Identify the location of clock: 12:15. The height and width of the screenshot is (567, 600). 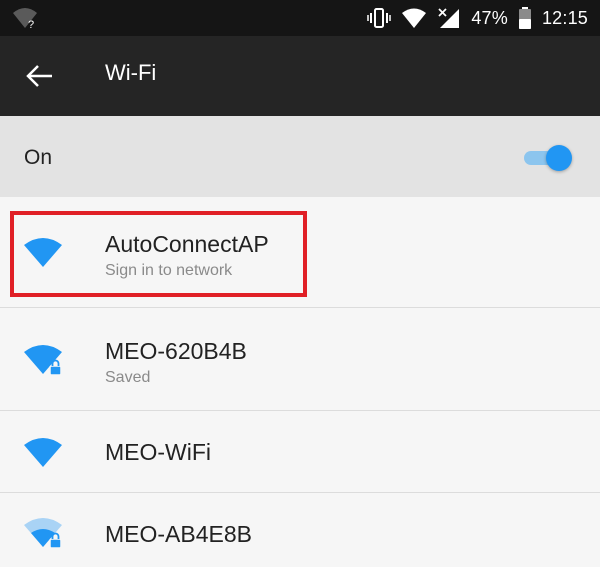
(564, 17).